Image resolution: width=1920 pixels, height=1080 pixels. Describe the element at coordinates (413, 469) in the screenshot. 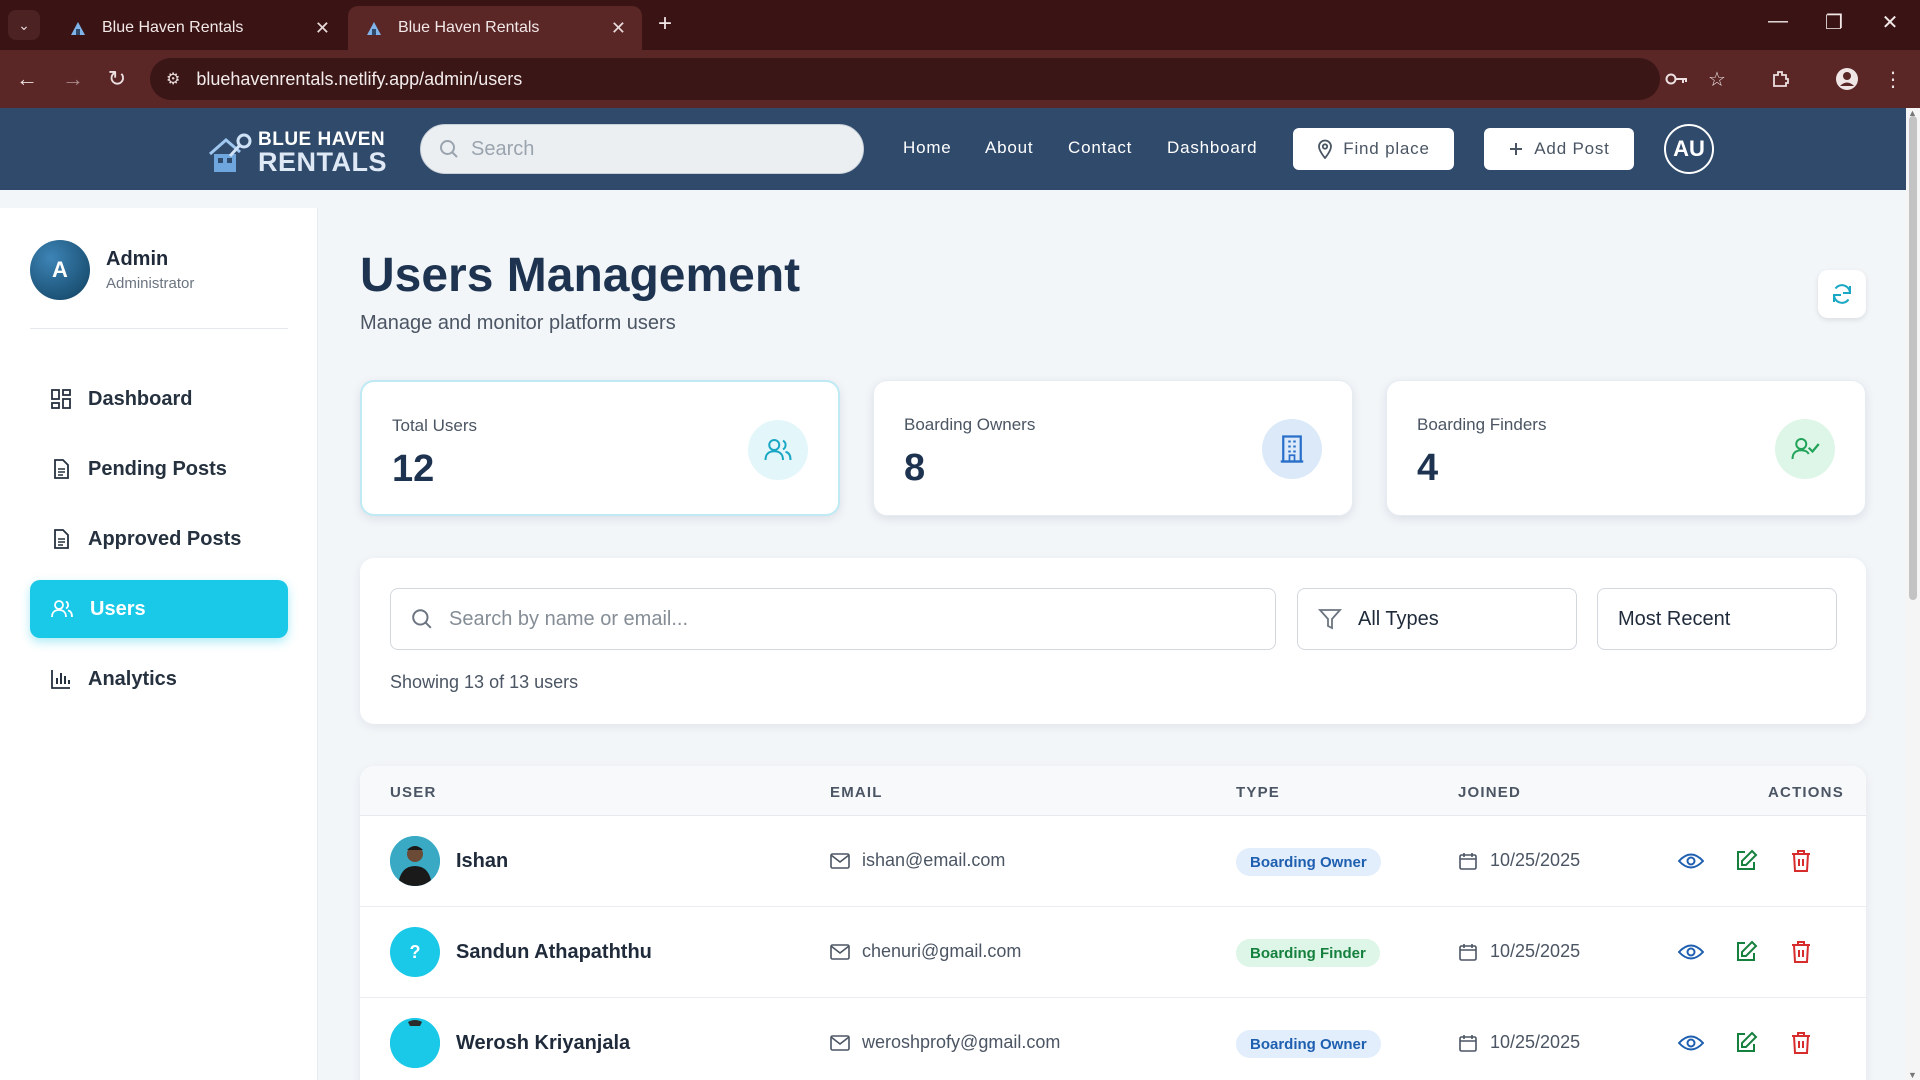

I see `stat-value: 12` at that location.